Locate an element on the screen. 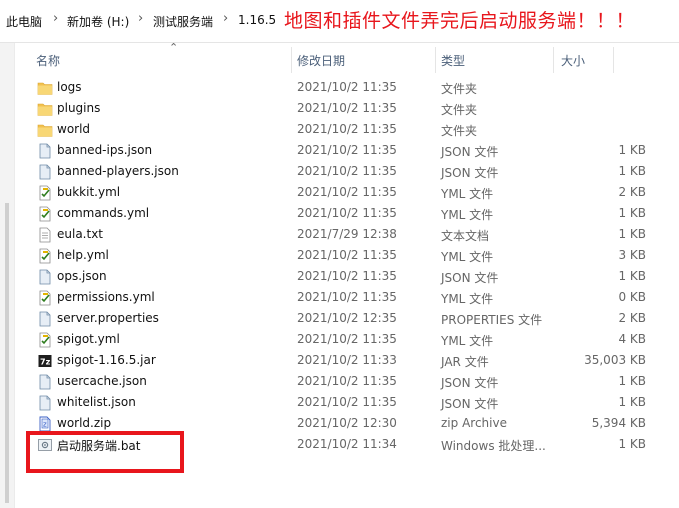  file-size: 35,003 KB is located at coordinates (615, 360).